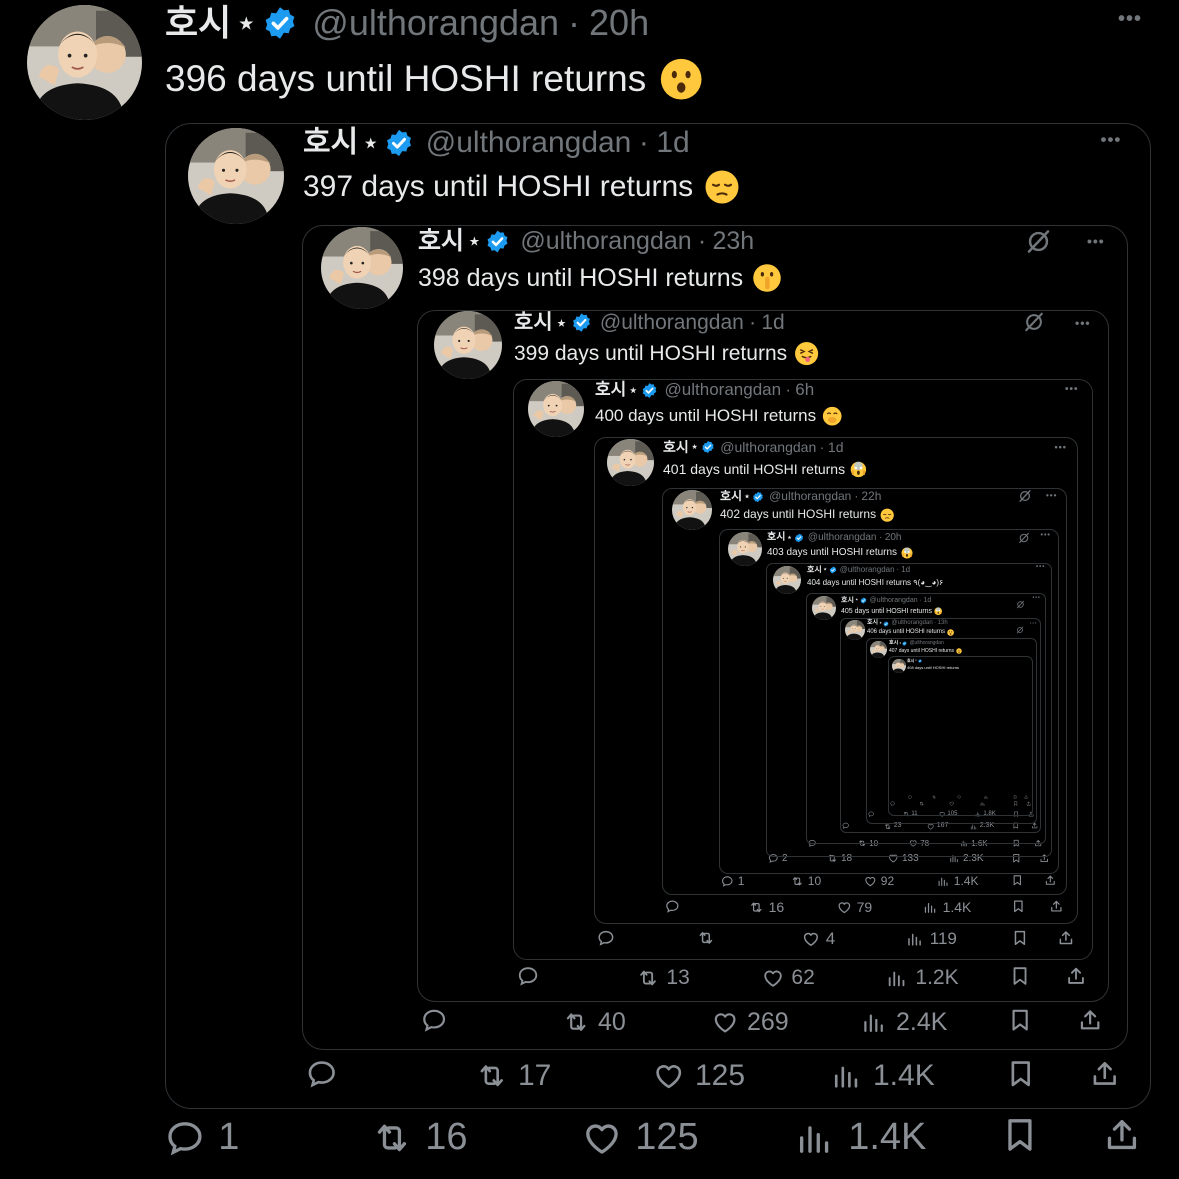 Image resolution: width=1179 pixels, height=1179 pixels. What do you see at coordinates (663, 977) in the screenshot?
I see `retweet-button: 13` at bounding box center [663, 977].